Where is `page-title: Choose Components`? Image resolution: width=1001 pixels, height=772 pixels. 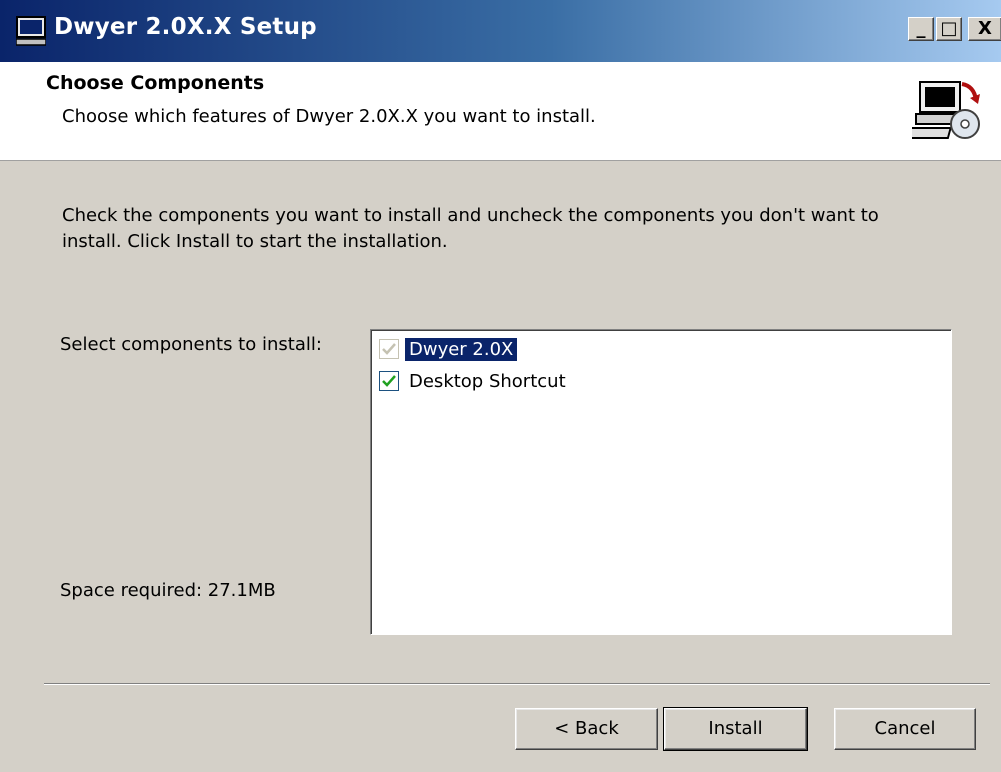 page-title: Choose Components is located at coordinates (155, 83).